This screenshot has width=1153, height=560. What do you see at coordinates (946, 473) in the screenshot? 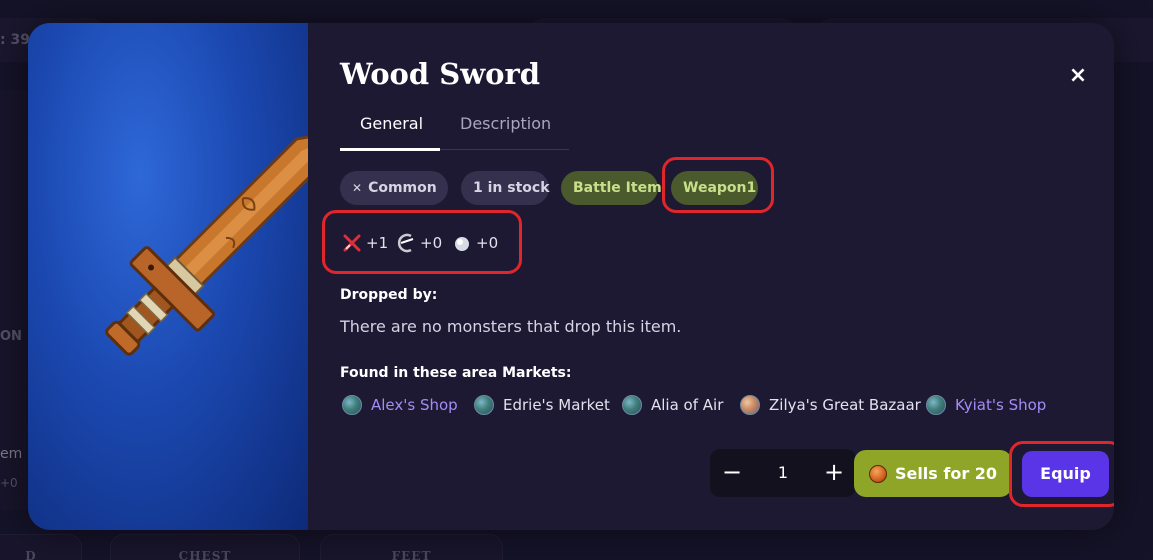
I see `sell-button-label: Sells for 20` at bounding box center [946, 473].